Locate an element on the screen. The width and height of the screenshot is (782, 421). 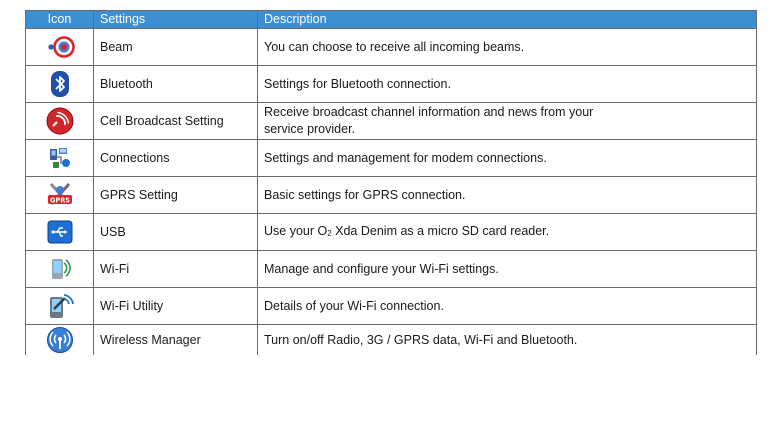
setting-name: Cell Broadcast Setting is located at coordinates (175, 121).